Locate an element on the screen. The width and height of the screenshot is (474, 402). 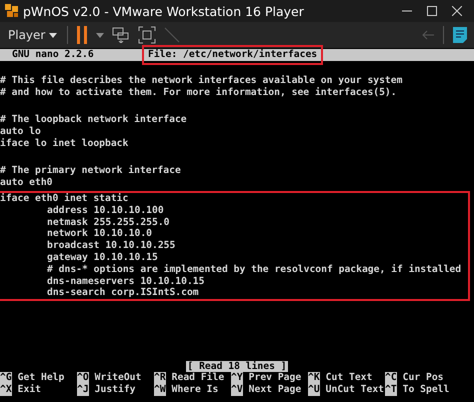
shortcut-label: To Spell is located at coordinates (426, 390).